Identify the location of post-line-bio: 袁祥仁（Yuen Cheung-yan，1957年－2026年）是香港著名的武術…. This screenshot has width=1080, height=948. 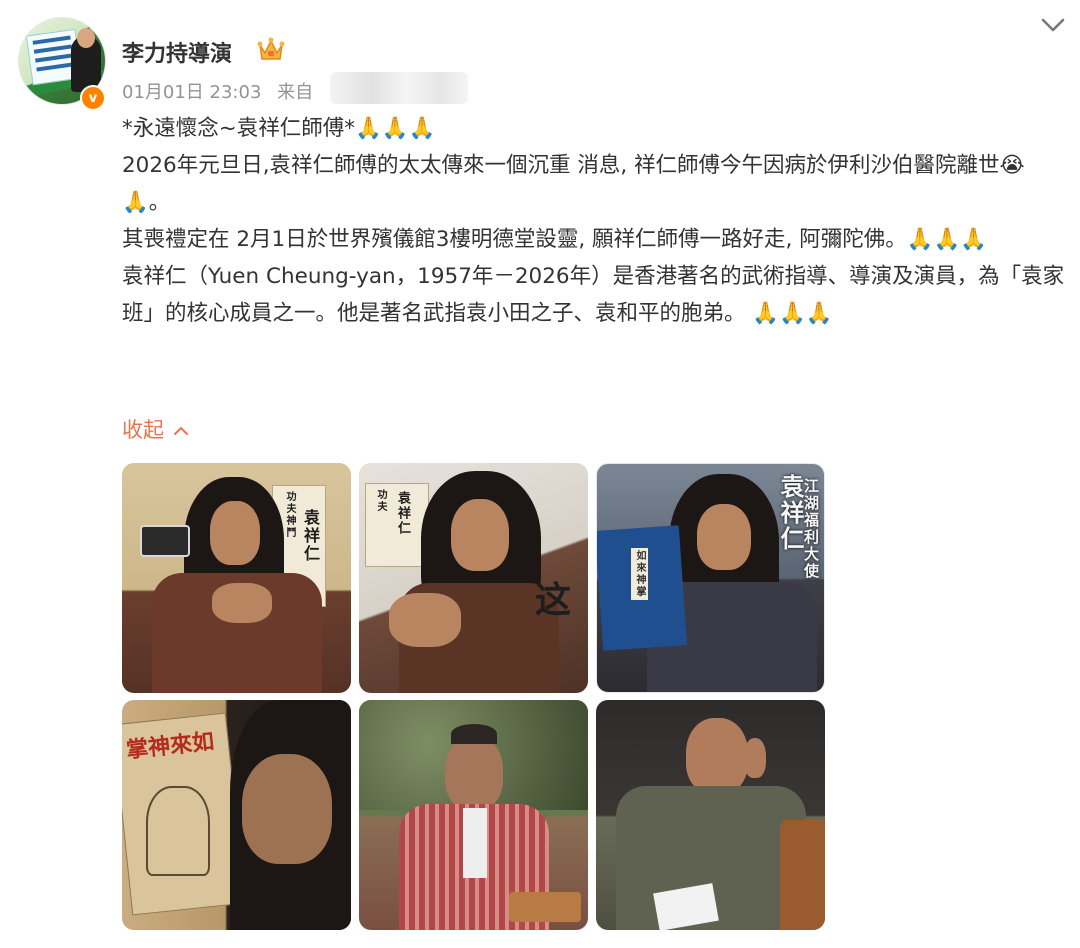
(593, 295).